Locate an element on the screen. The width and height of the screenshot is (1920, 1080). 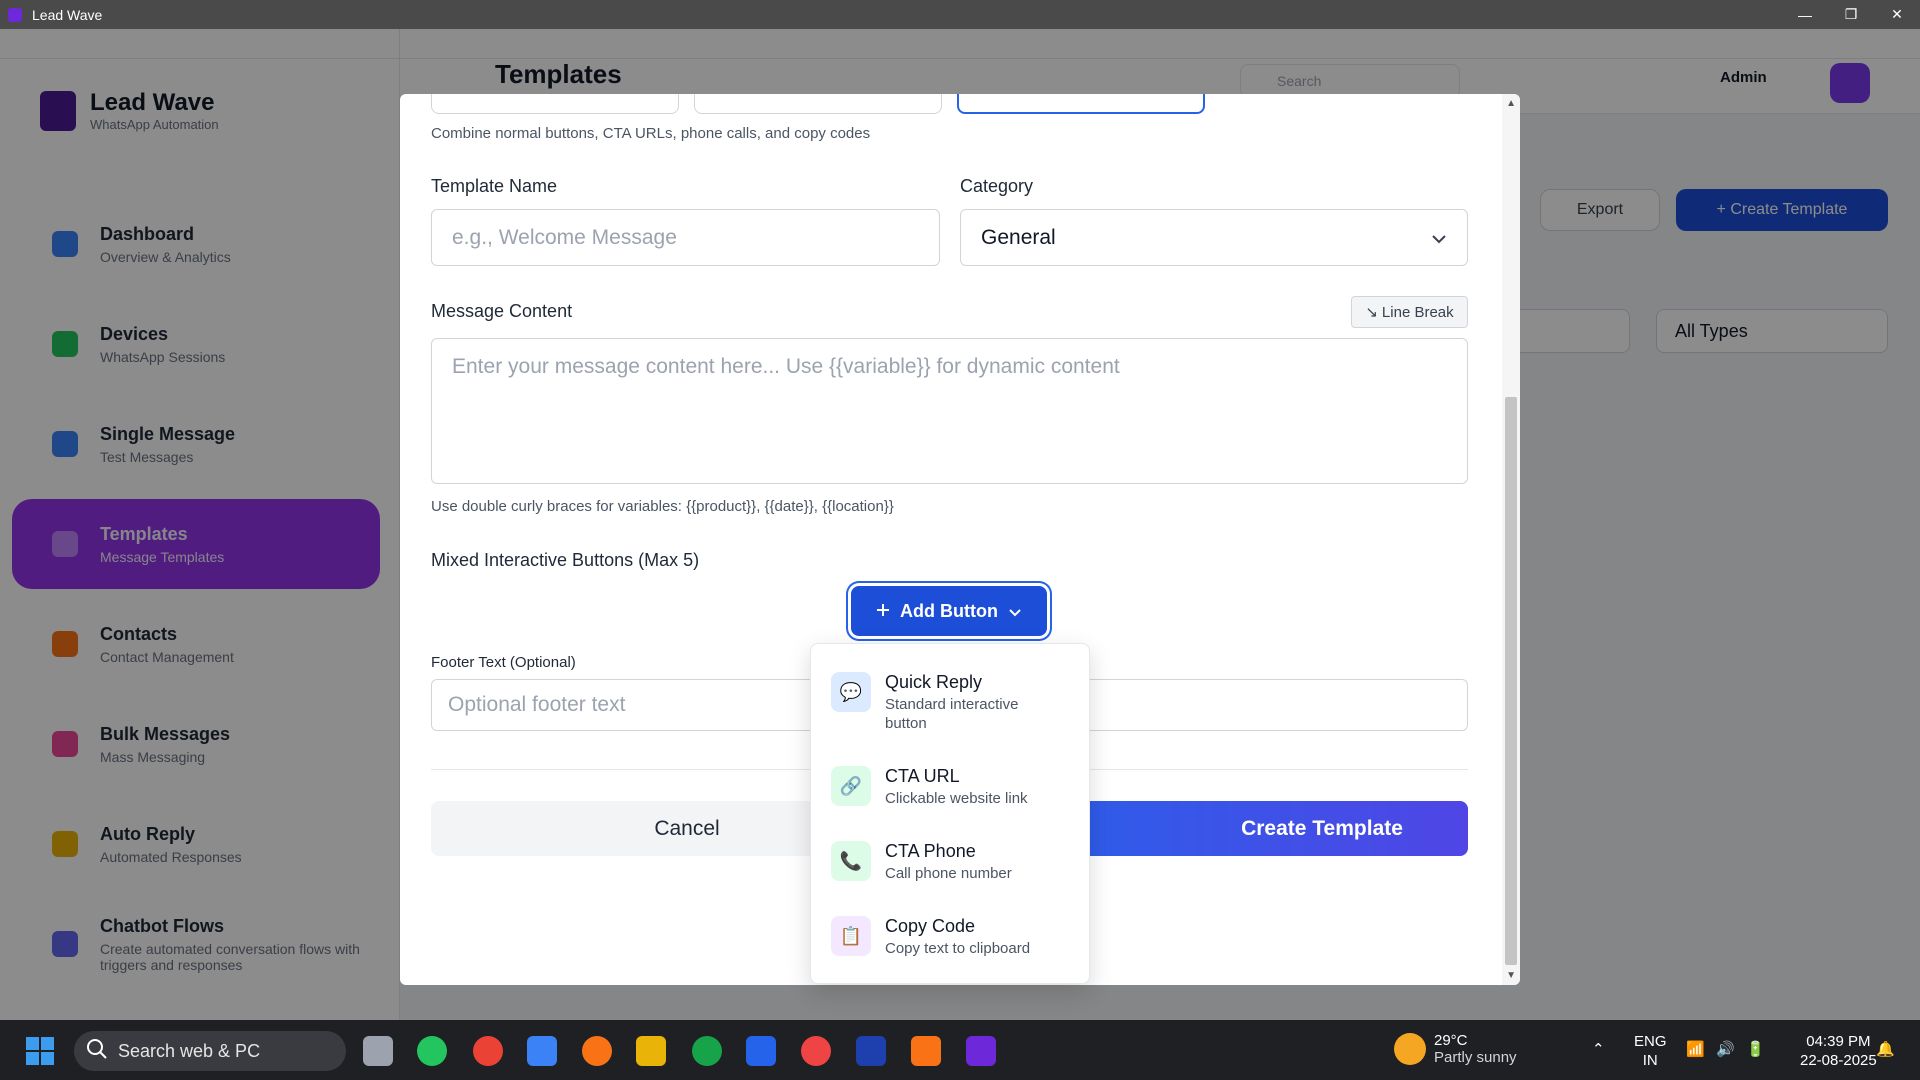
file-explorer-icon is located at coordinates (651, 1051).